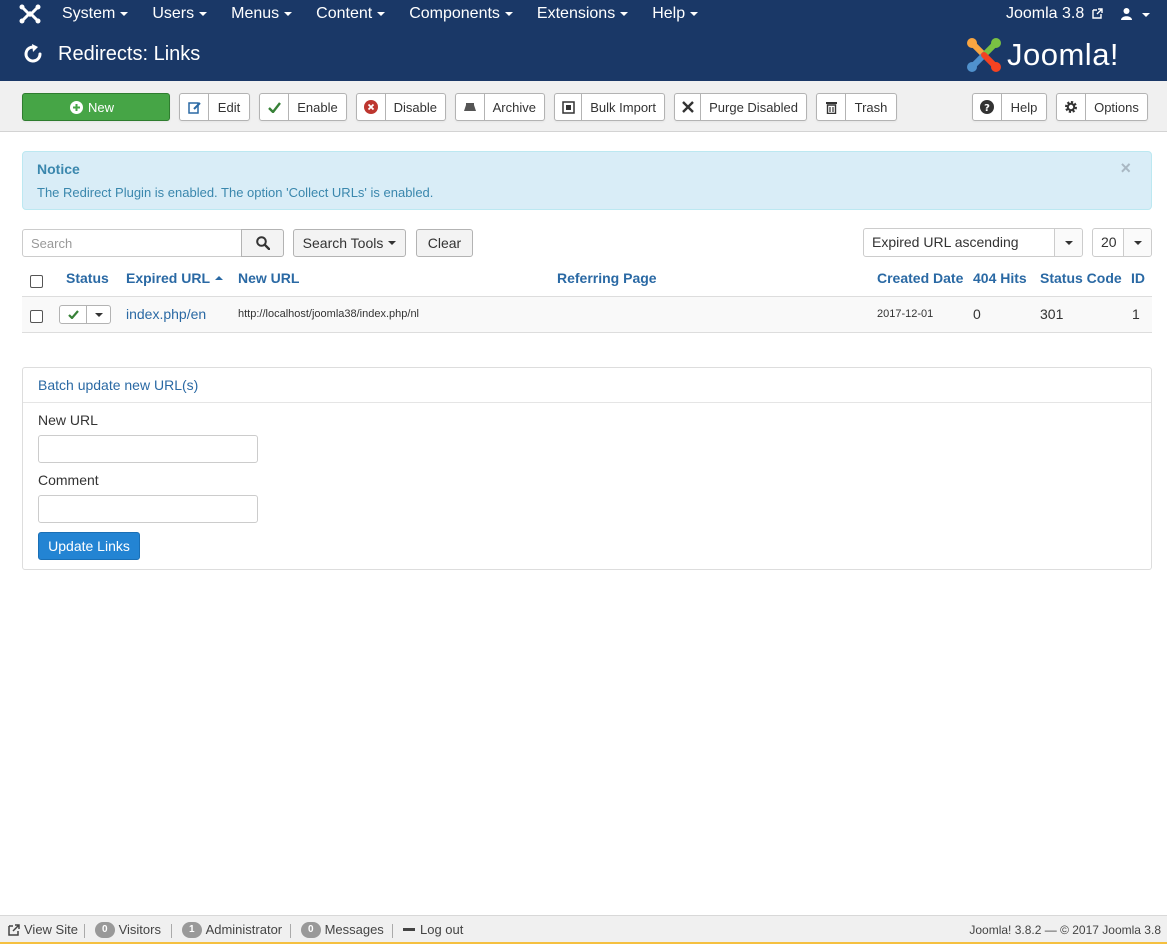  What do you see at coordinates (569, 107) in the screenshot?
I see `bulk-import-icon` at bounding box center [569, 107].